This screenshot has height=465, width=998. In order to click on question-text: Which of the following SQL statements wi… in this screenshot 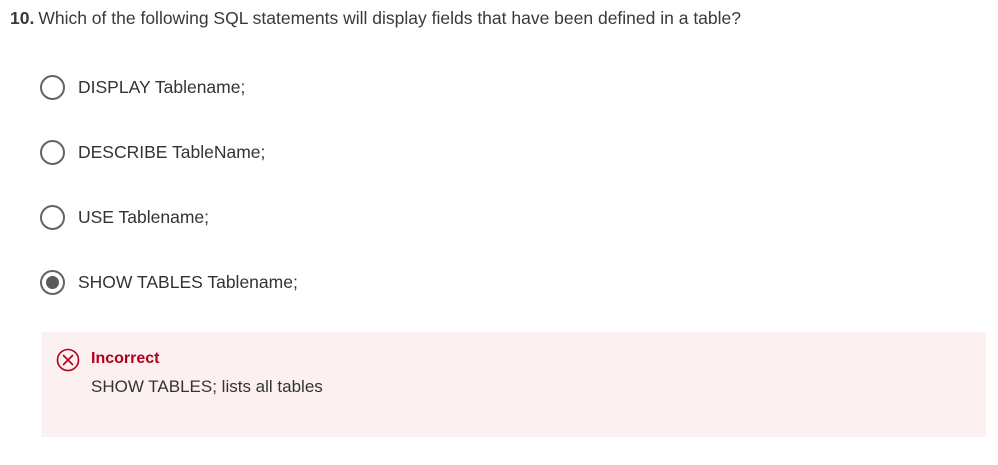, I will do `click(390, 18)`.